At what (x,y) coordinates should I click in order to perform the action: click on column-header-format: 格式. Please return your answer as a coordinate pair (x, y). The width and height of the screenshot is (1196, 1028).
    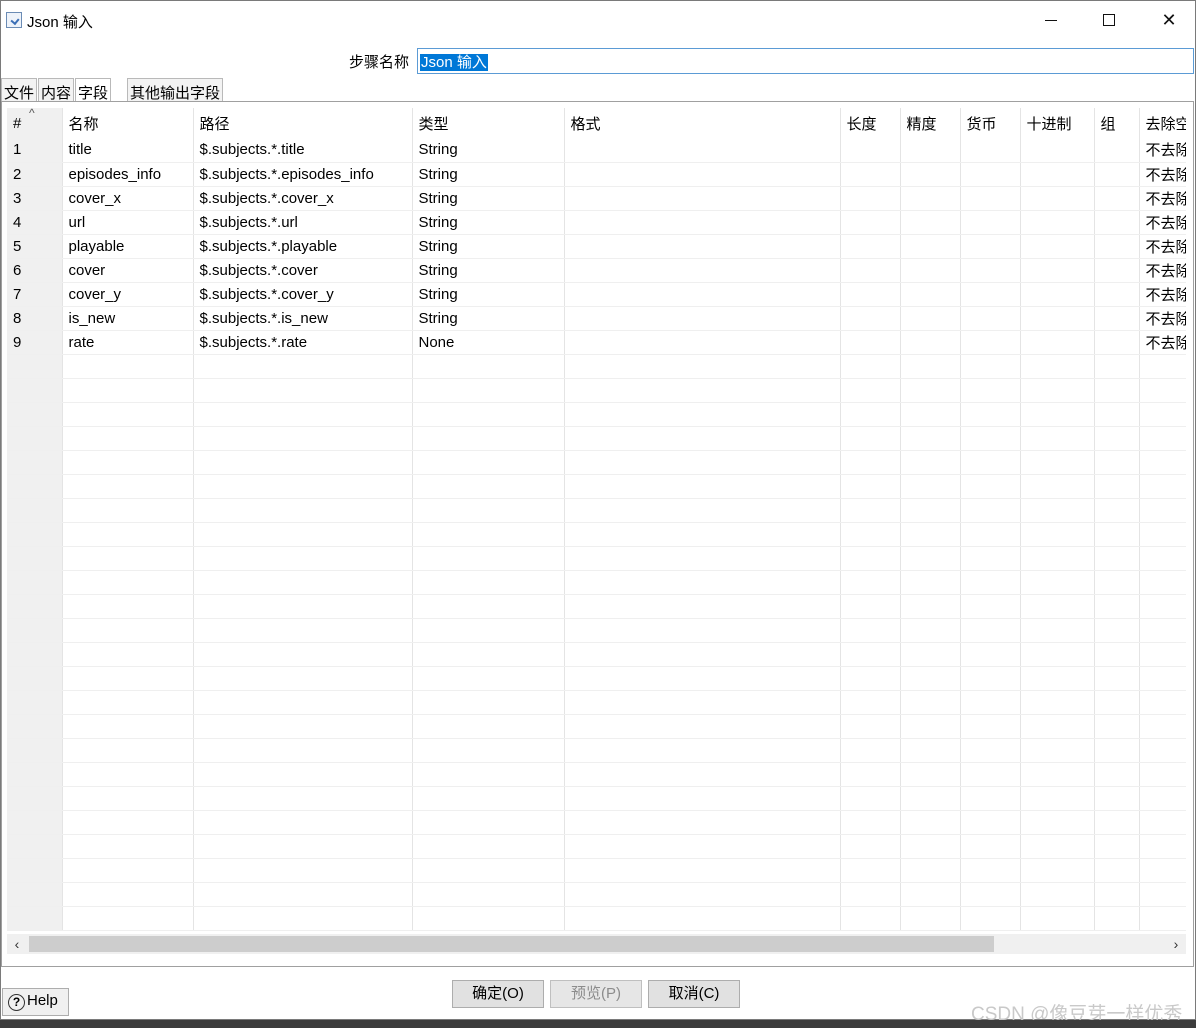
    Looking at the image, I should click on (702, 123).